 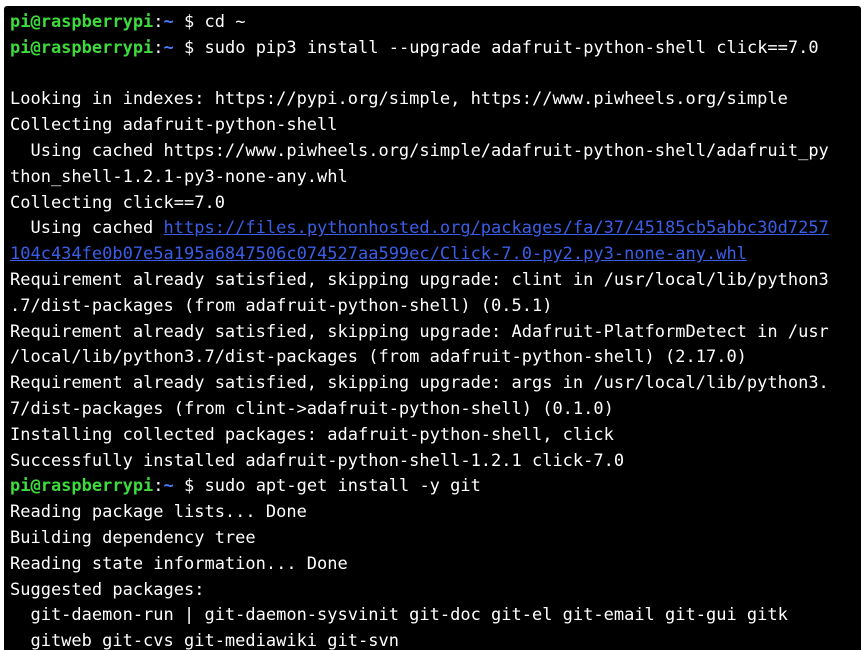 What do you see at coordinates (179, 176) in the screenshot?
I see `output-line: thon_shell-1.2.1-py3-none-any.whl` at bounding box center [179, 176].